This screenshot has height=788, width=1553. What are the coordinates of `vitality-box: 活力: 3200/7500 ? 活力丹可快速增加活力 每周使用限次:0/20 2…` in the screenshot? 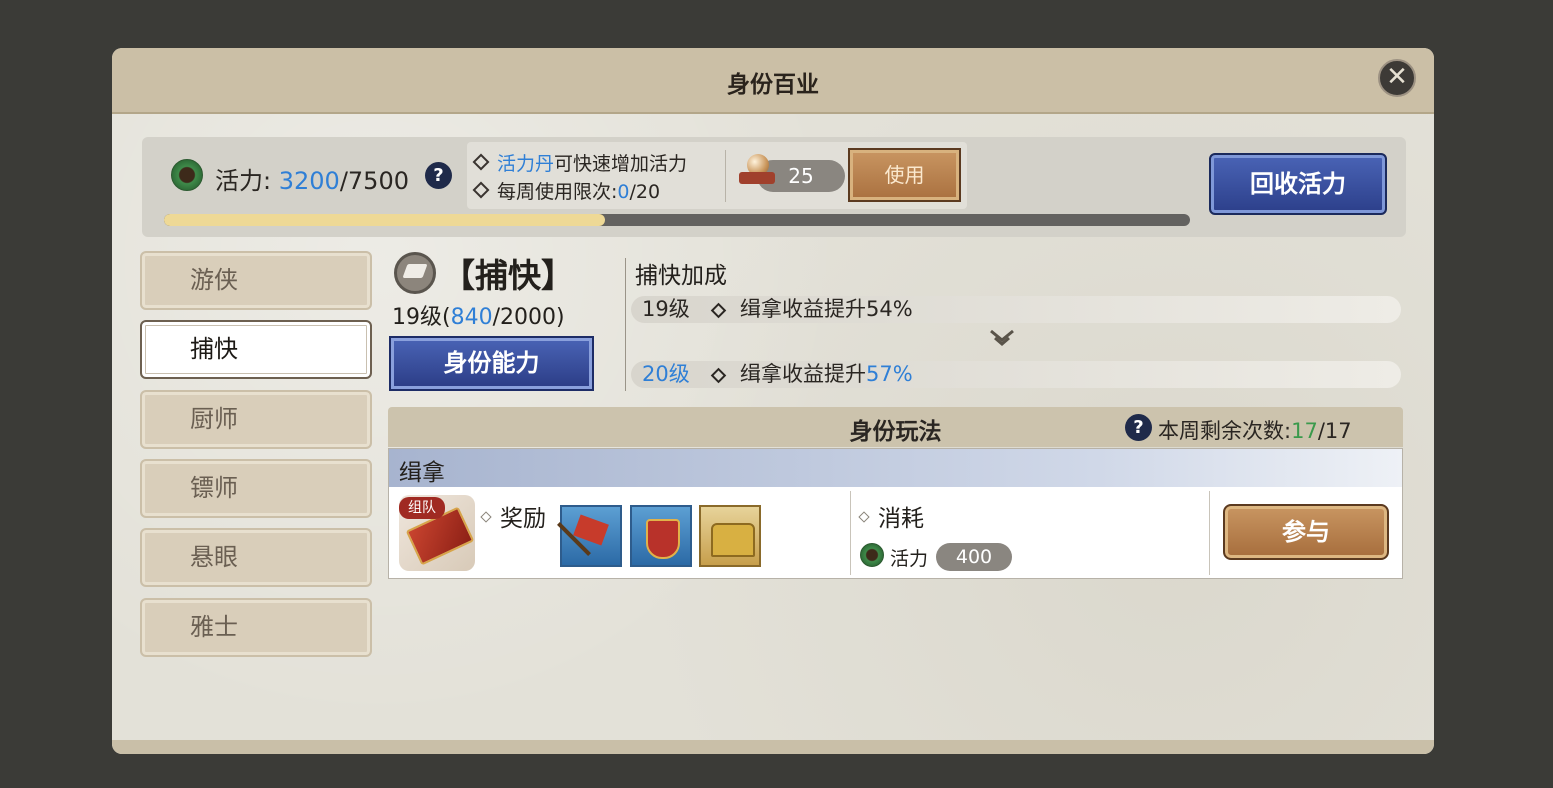 It's located at (774, 187).